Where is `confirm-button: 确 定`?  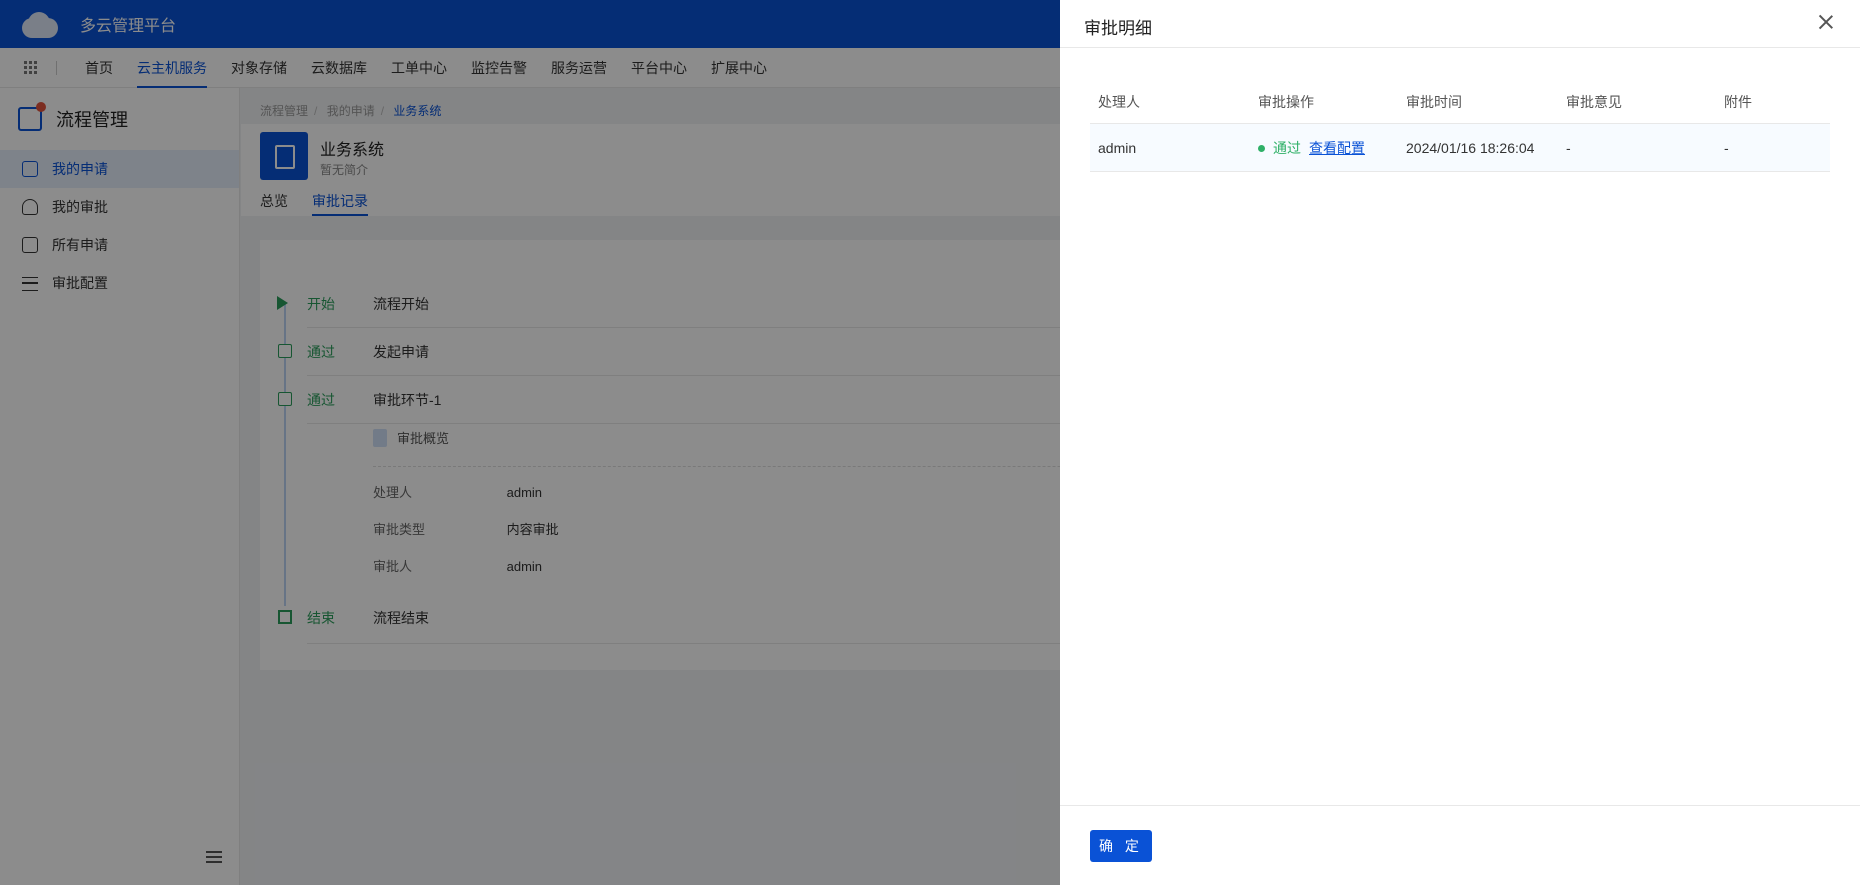 confirm-button: 确 定 is located at coordinates (1121, 846).